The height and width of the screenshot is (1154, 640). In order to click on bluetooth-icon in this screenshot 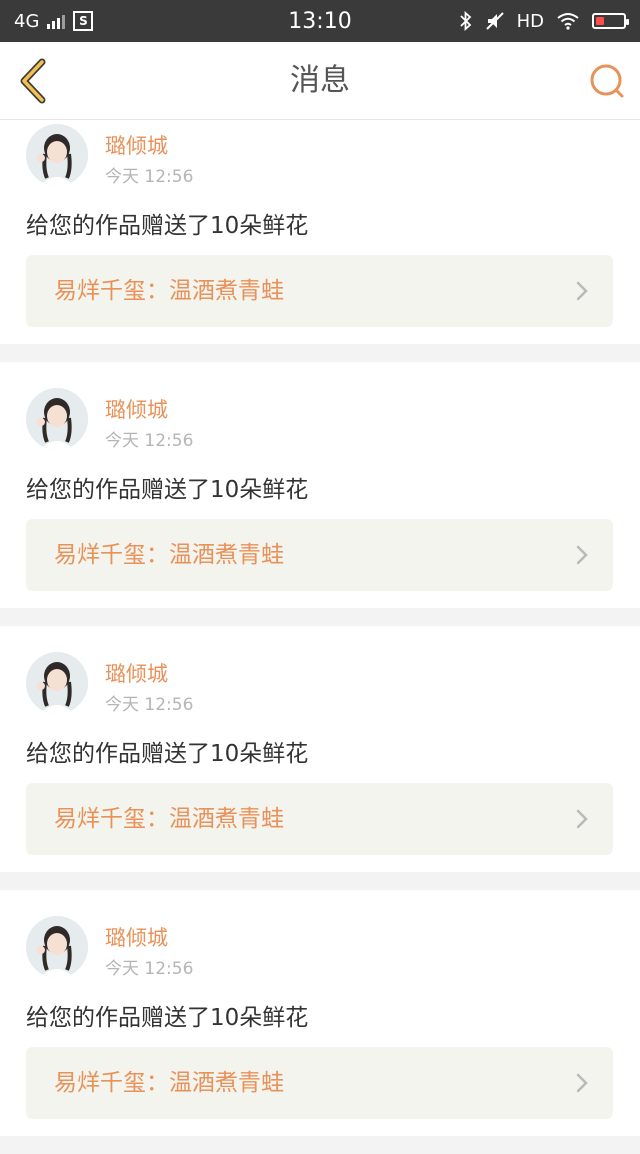, I will do `click(465, 21)`.